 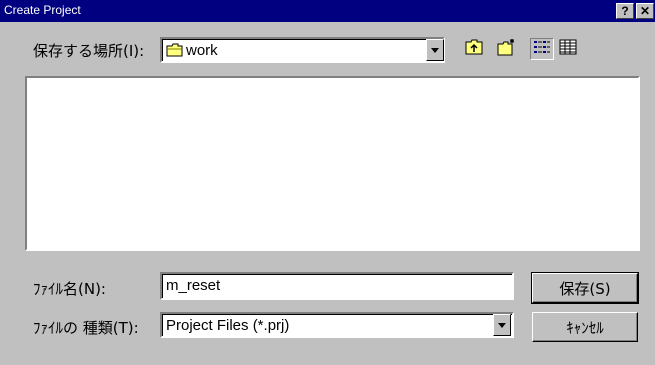 What do you see at coordinates (327, 11) in the screenshot?
I see `title-bar: Create Project ? ✕` at bounding box center [327, 11].